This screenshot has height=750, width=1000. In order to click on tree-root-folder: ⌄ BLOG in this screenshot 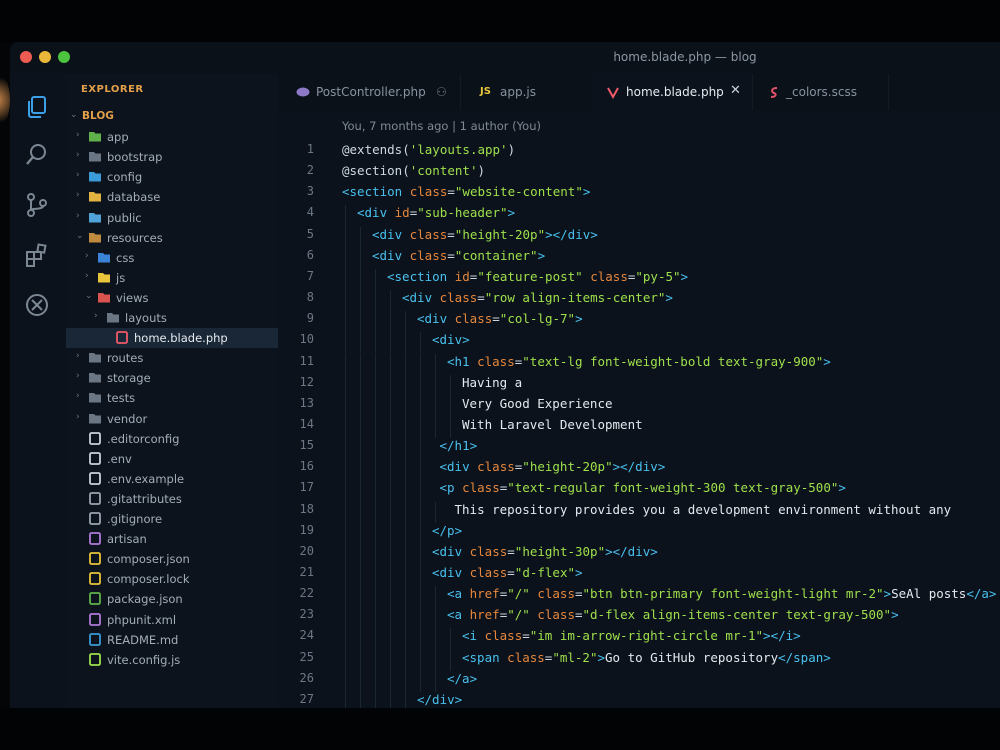, I will do `click(172, 117)`.